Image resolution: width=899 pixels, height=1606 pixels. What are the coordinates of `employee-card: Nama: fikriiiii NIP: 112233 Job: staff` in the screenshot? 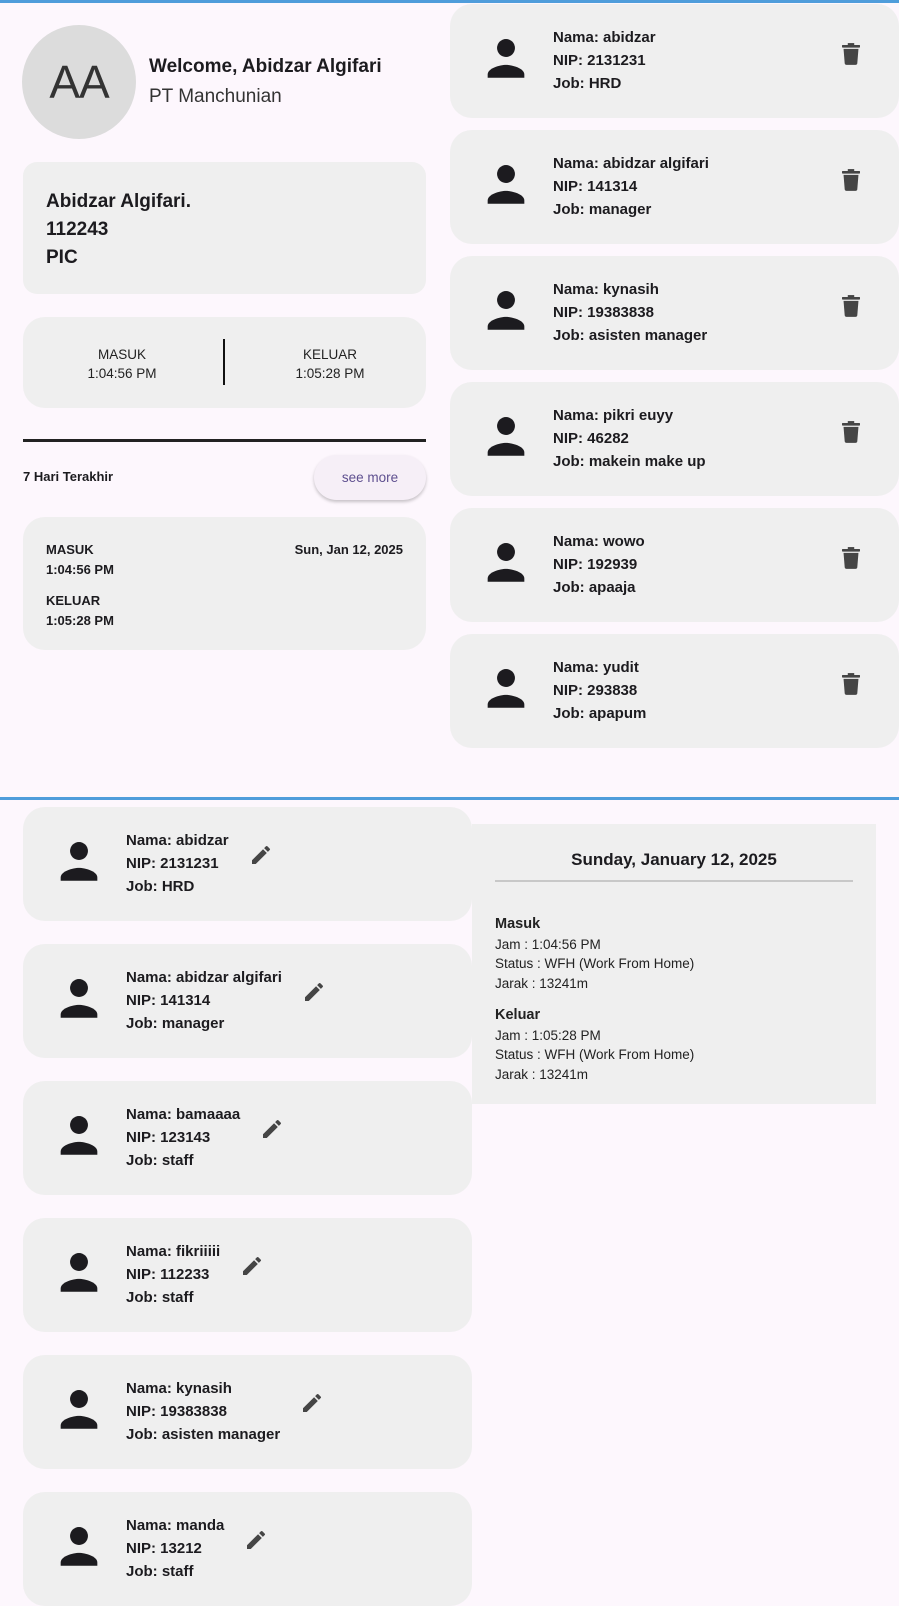 It's located at (247, 1275).